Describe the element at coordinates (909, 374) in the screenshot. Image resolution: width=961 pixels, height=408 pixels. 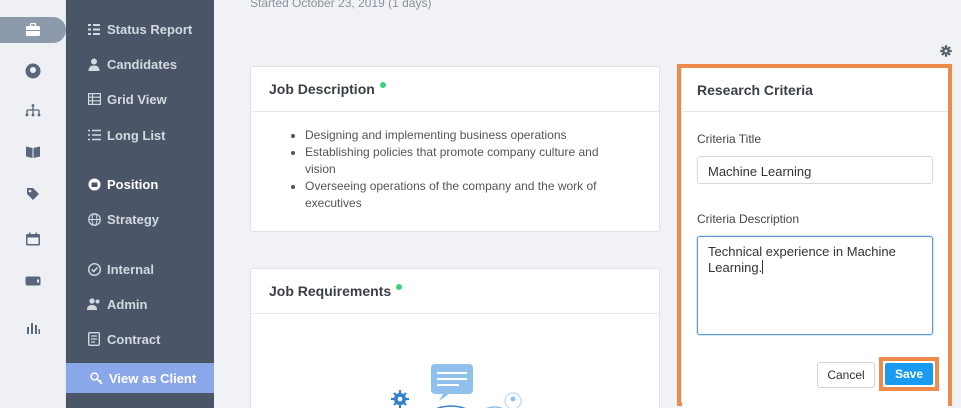
I see `save-button: Save` at that location.